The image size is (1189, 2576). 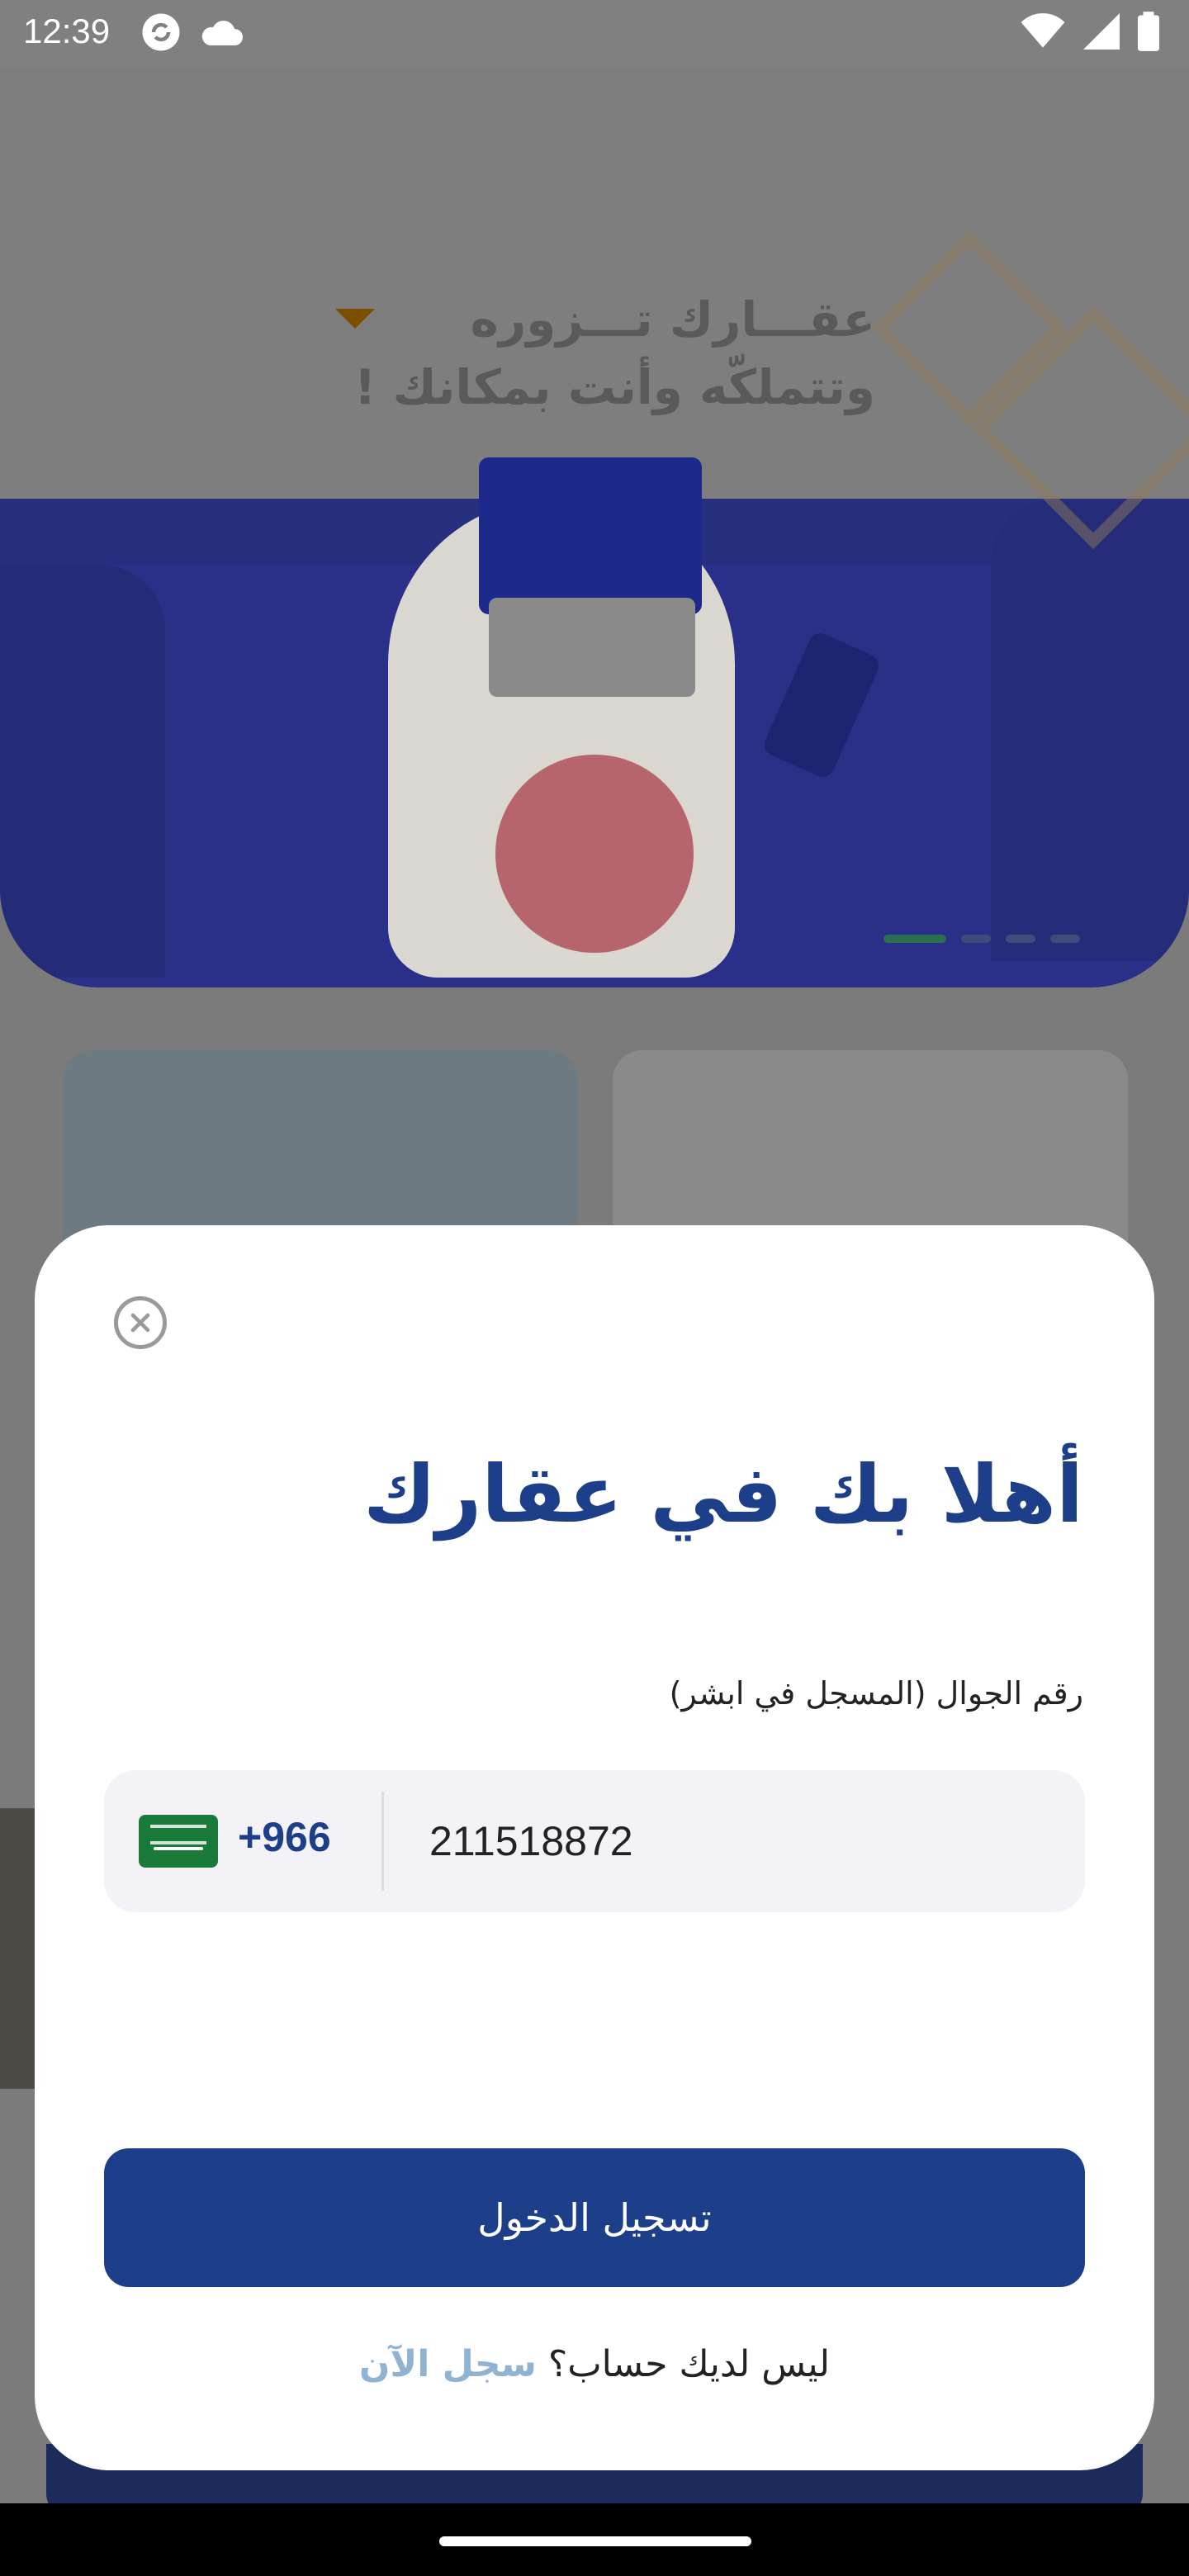 I want to click on no-account-text: ليس لديك حساب؟, so click(x=689, y=2364).